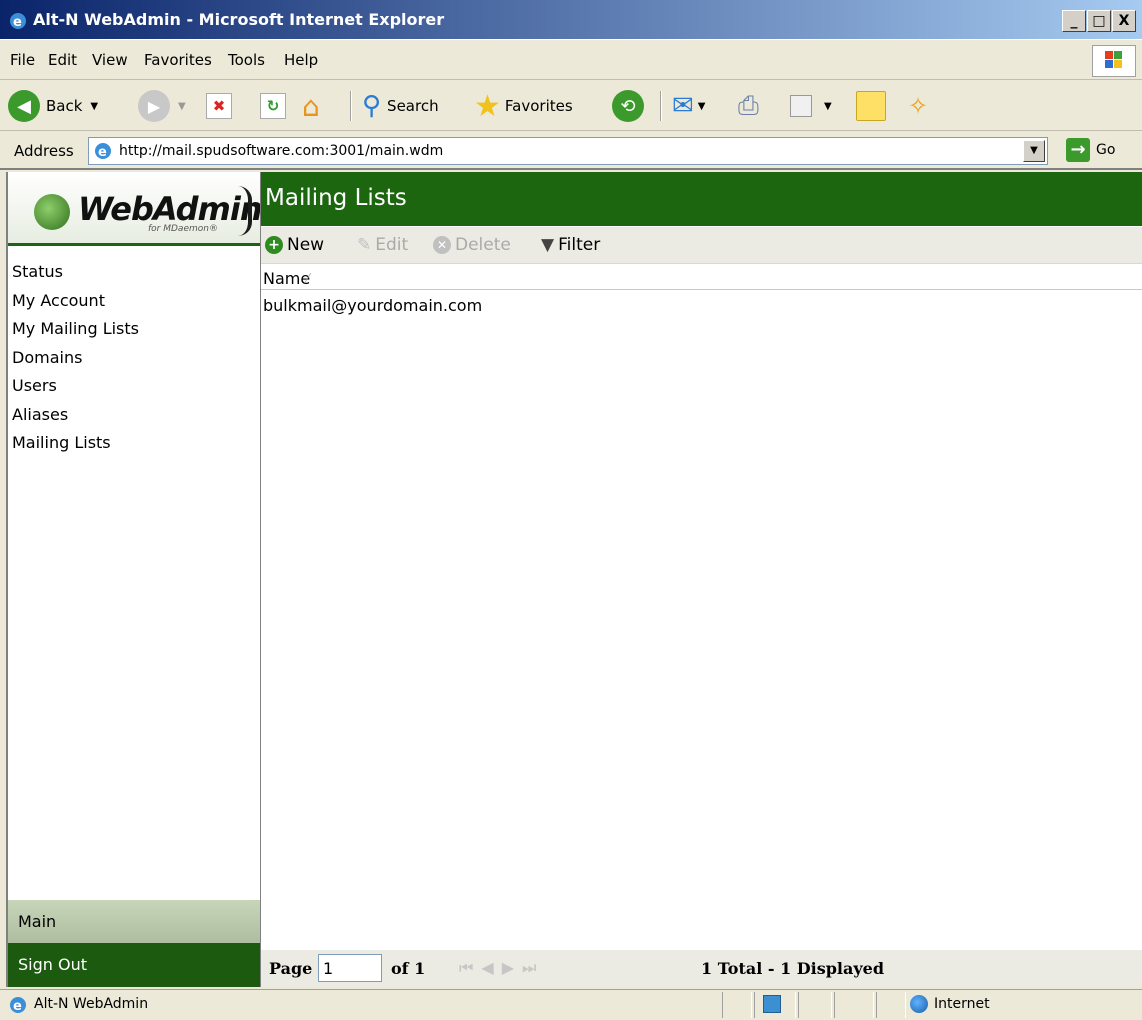  I want to click on page-label: Page, so click(291, 968).